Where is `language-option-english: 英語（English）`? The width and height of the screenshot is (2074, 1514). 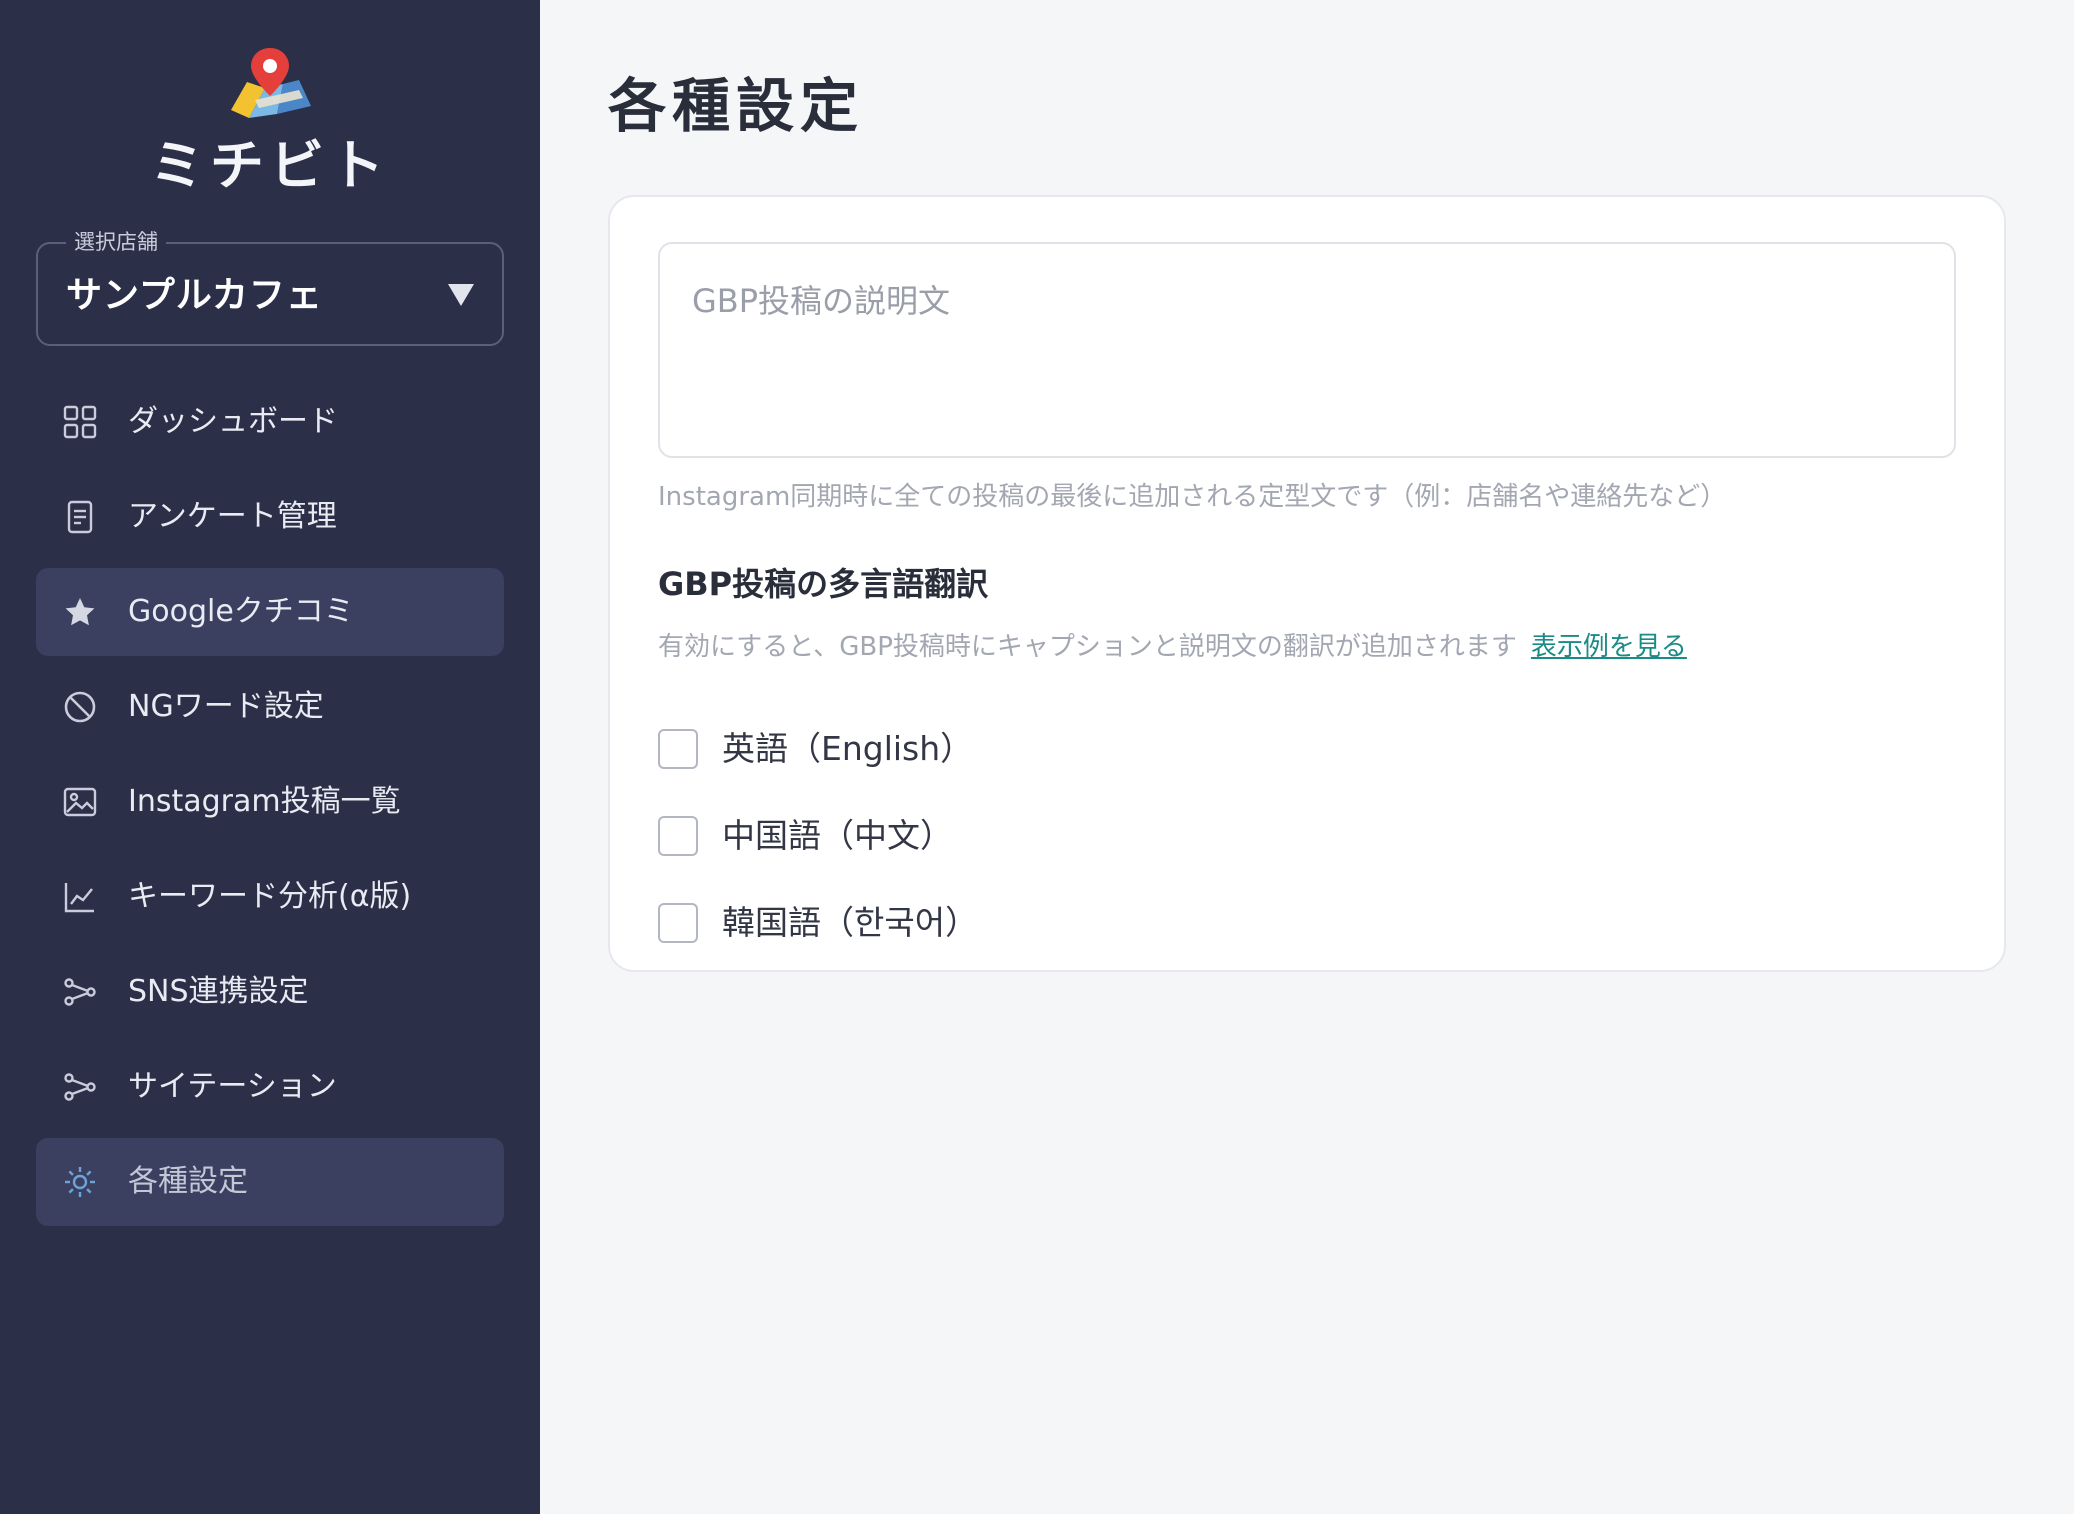 language-option-english: 英語（English） is located at coordinates (818, 748).